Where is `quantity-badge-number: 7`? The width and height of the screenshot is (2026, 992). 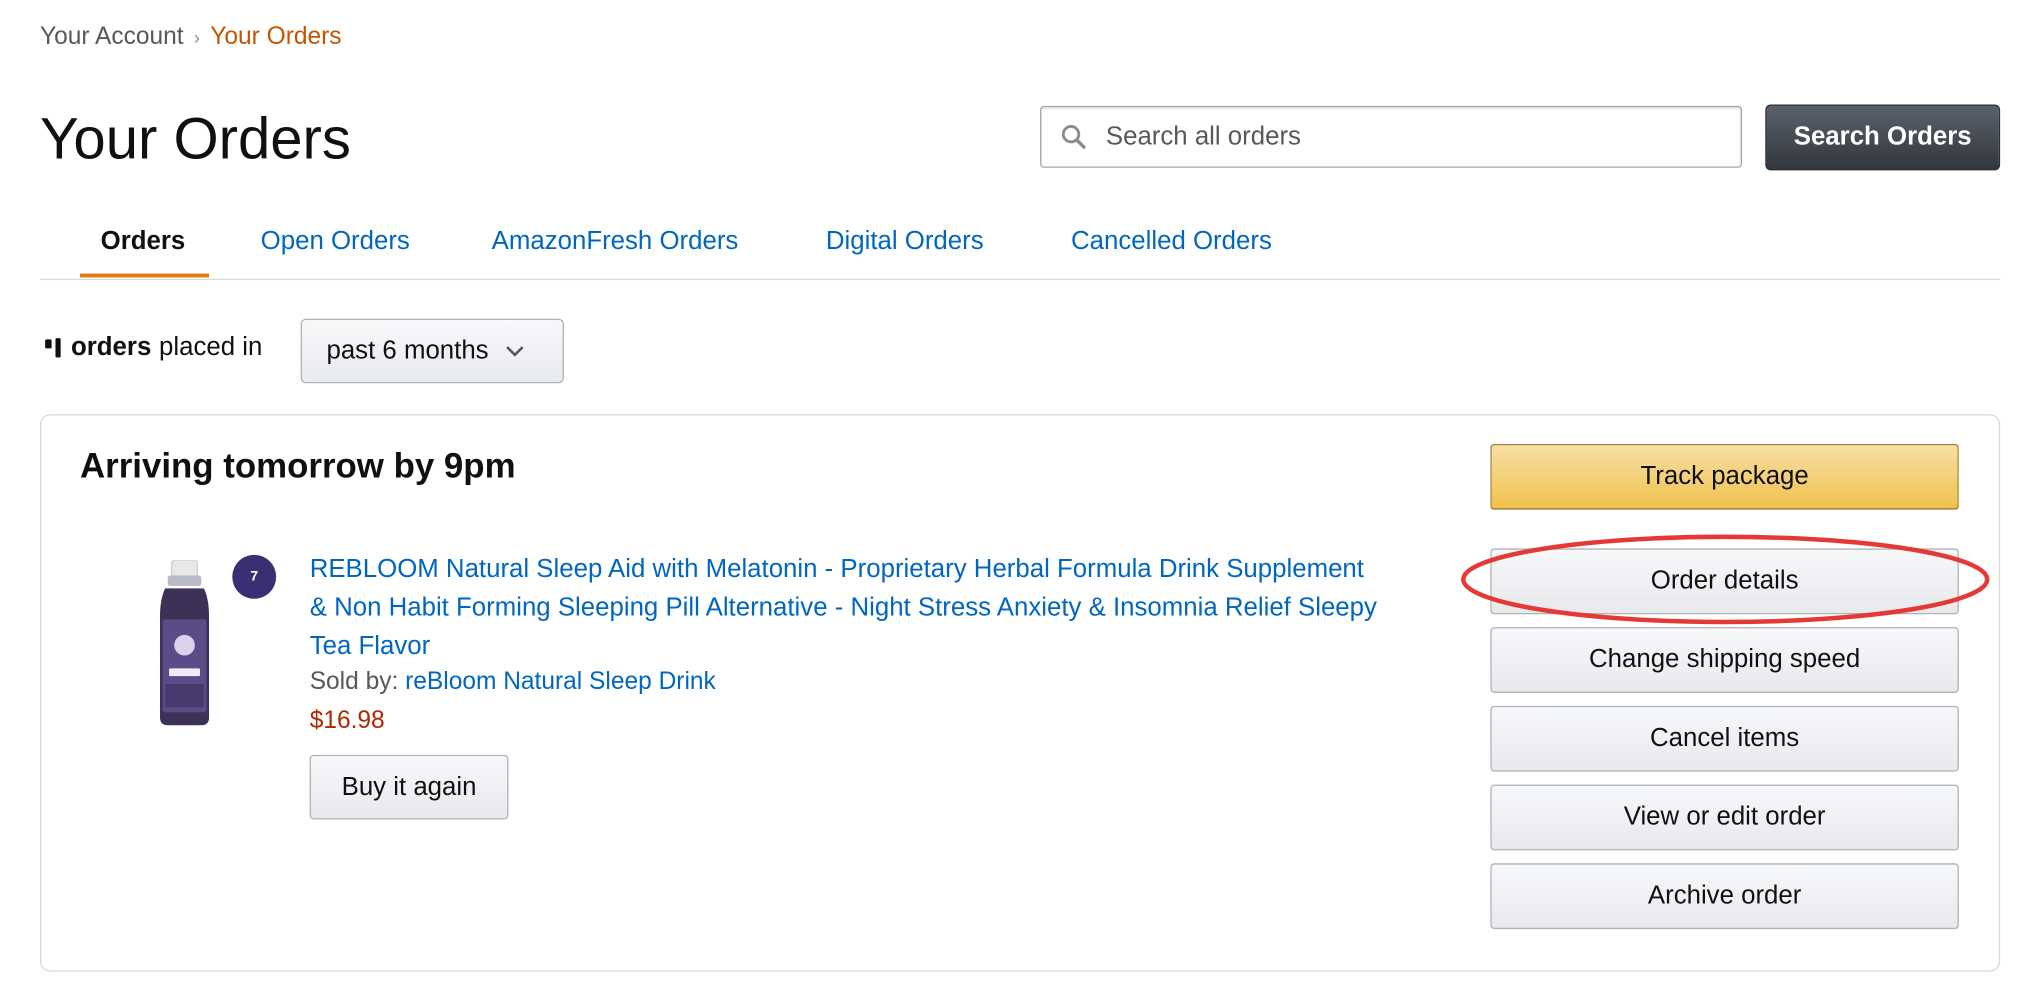
quantity-badge-number: 7 is located at coordinates (254, 577).